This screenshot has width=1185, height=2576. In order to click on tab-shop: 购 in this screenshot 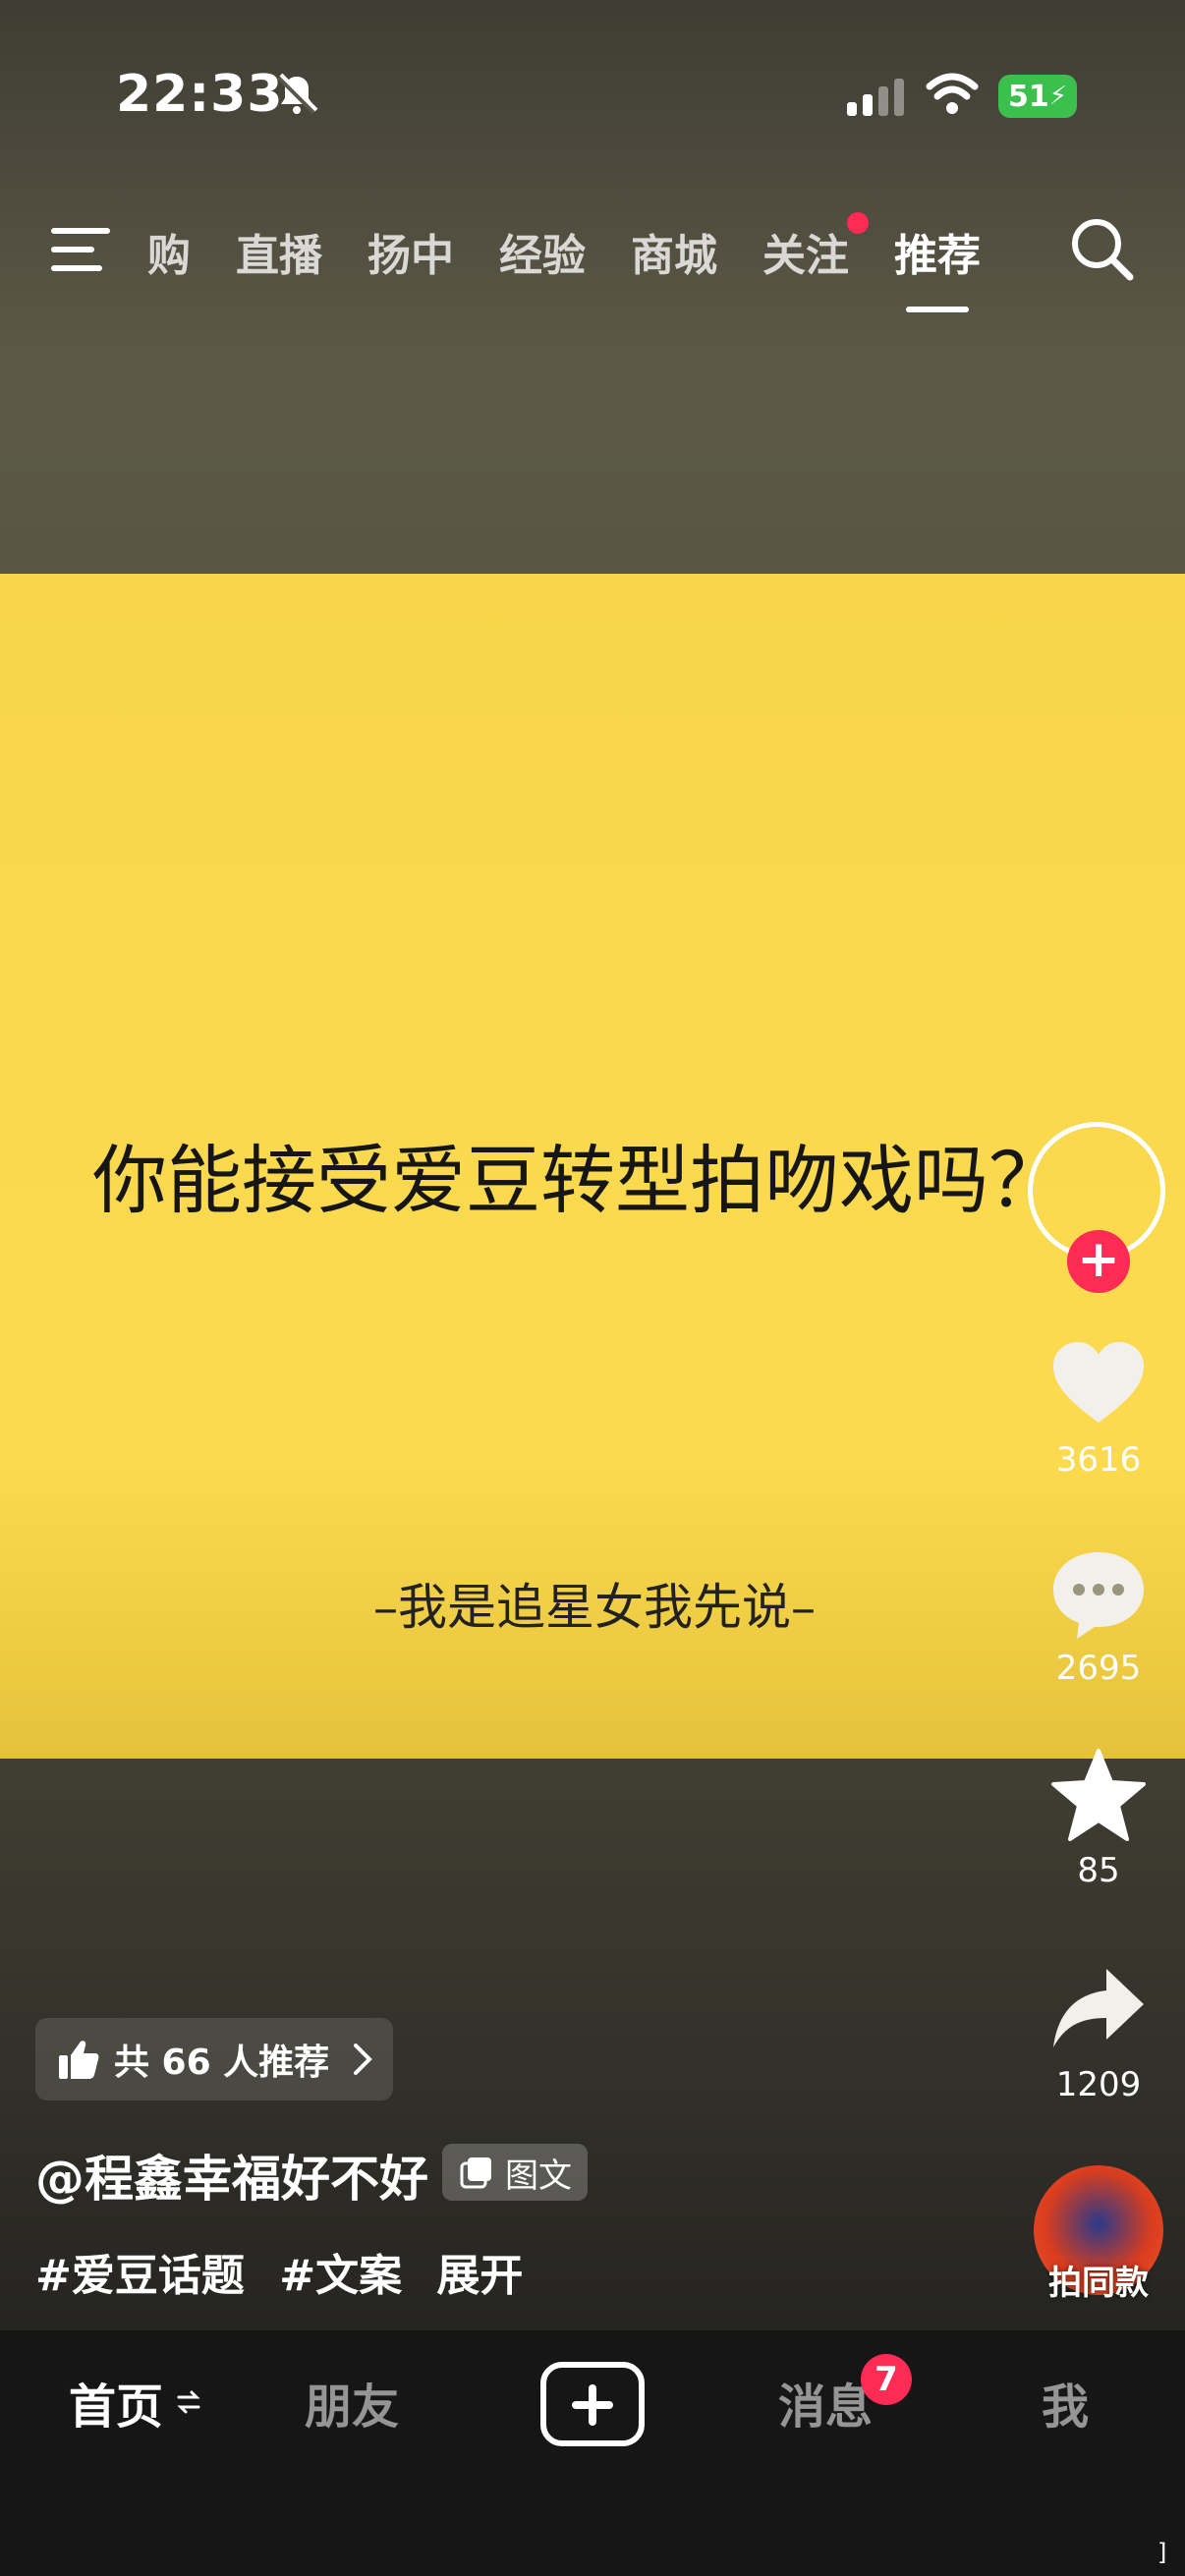, I will do `click(169, 251)`.